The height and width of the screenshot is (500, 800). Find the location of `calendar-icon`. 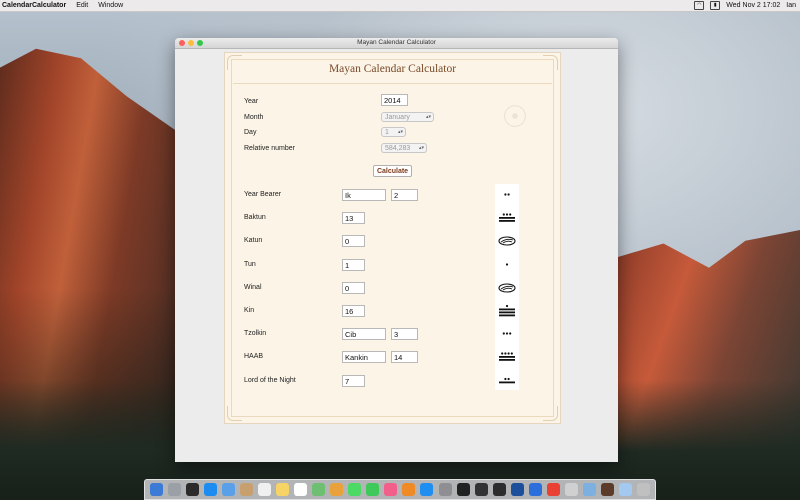

calendar-icon is located at coordinates (264, 489).